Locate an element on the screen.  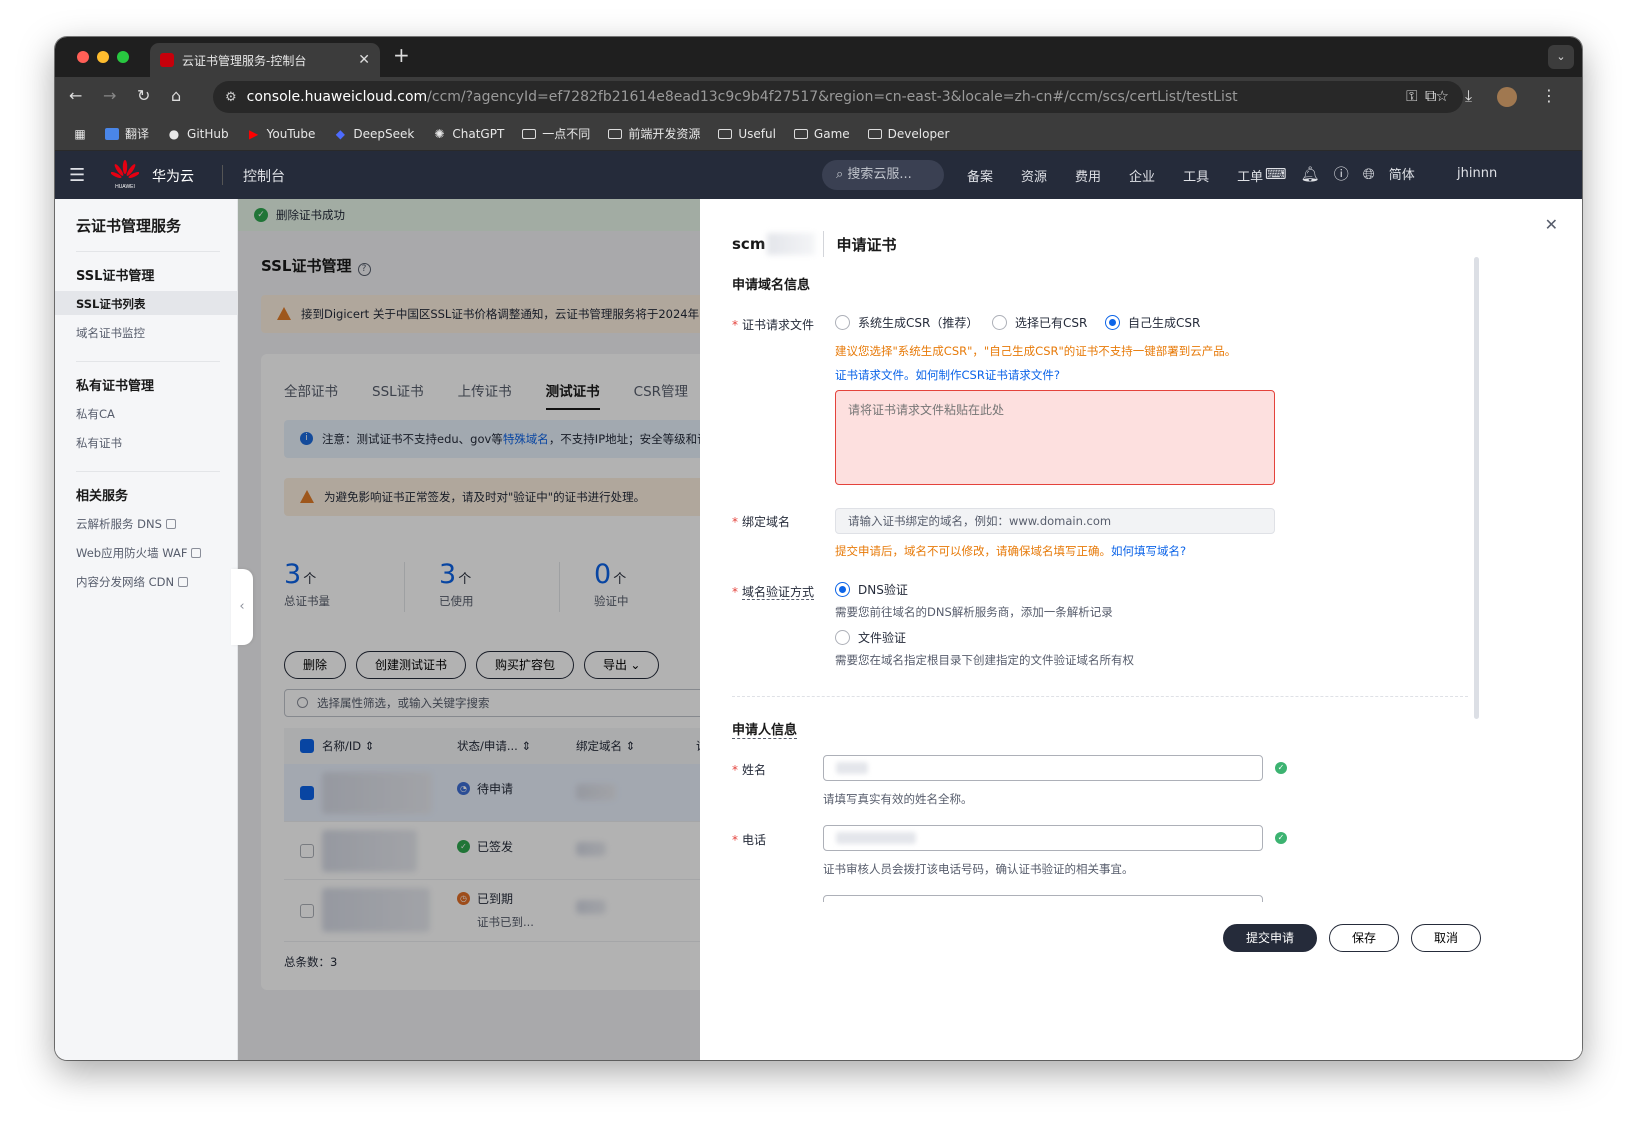
extensions-icon: ⧉ is located at coordinates (1430, 96).